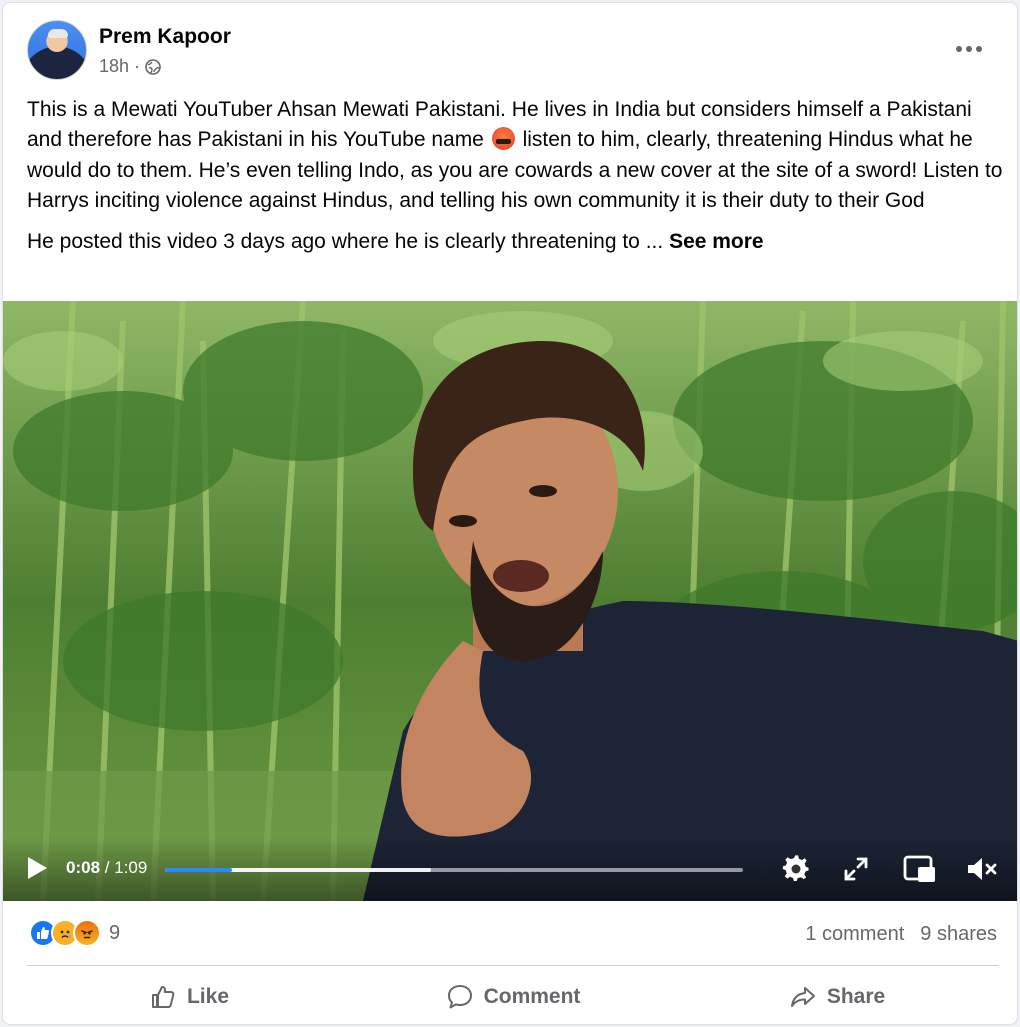 The height and width of the screenshot is (1027, 1020). Describe the element at coordinates (57, 50) in the screenshot. I see `avatar` at that location.